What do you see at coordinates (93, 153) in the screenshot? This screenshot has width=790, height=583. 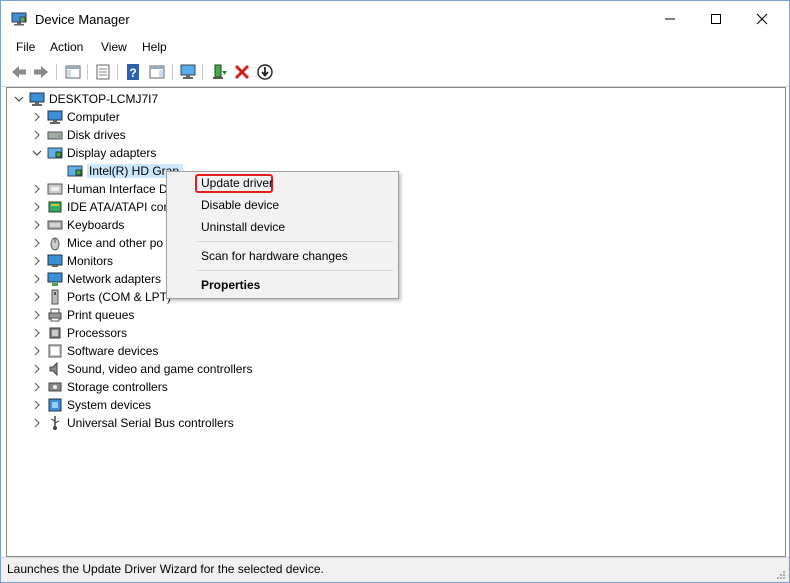 I see `tree-item-display-adapters: Display adapters` at bounding box center [93, 153].